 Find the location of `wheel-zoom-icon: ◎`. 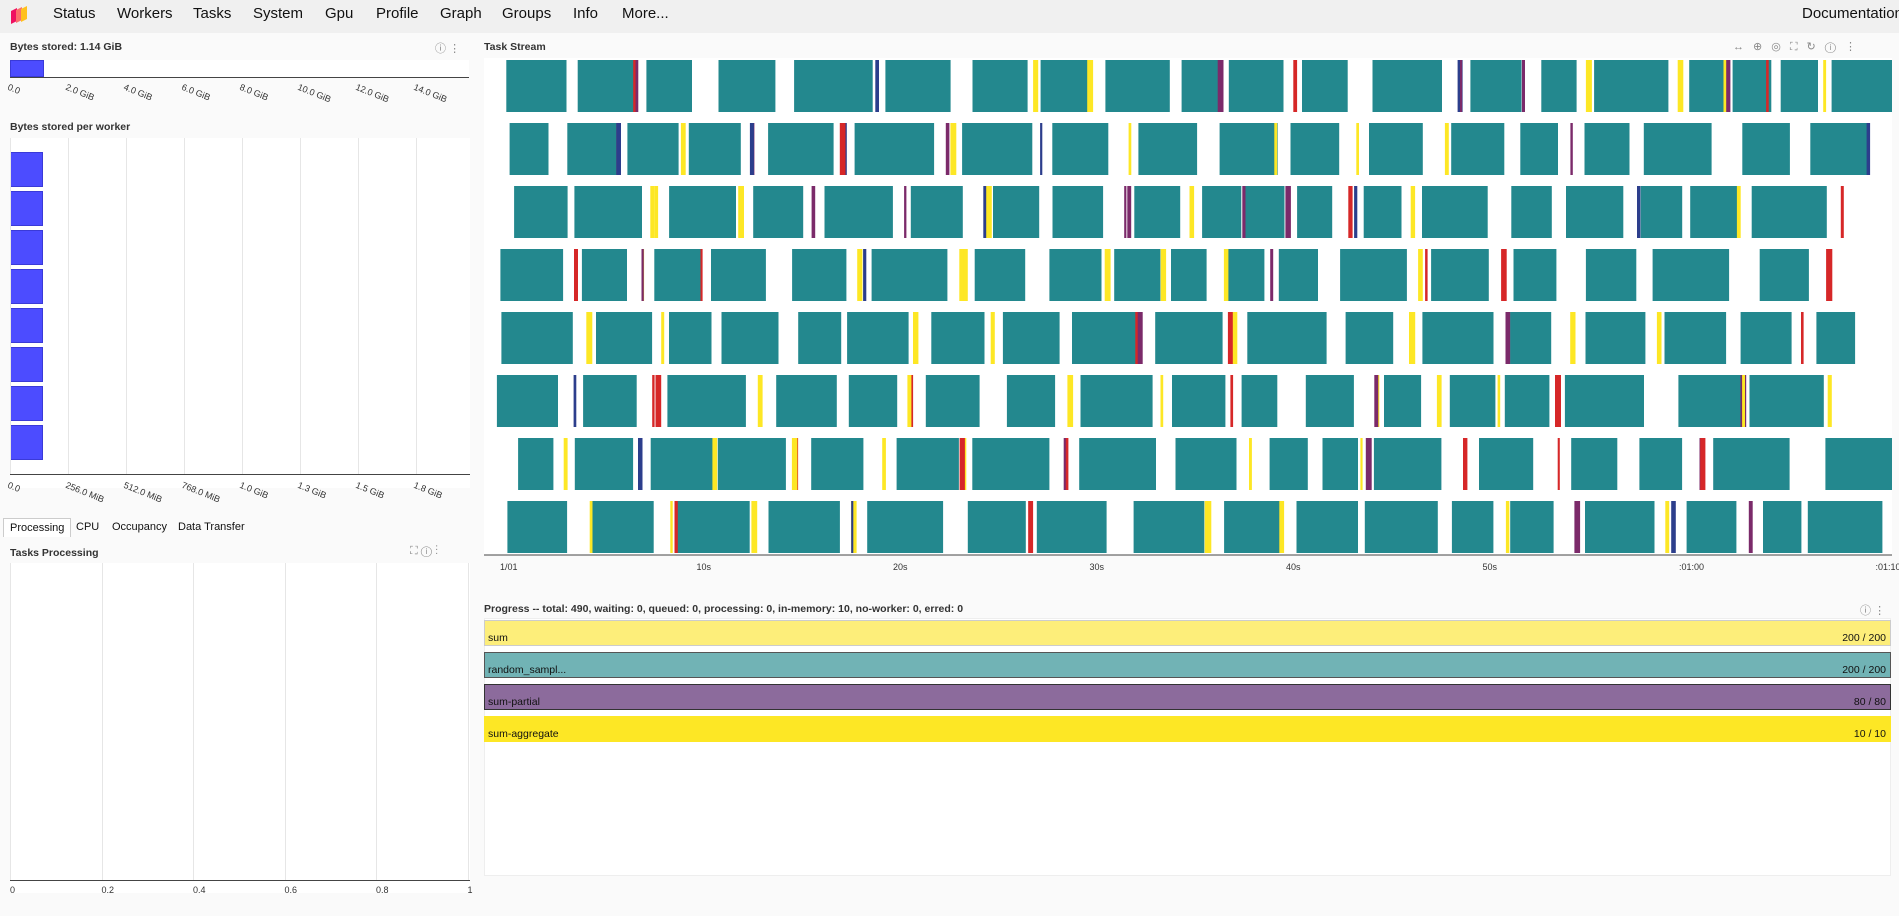

wheel-zoom-icon: ◎ is located at coordinates (1780, 47).